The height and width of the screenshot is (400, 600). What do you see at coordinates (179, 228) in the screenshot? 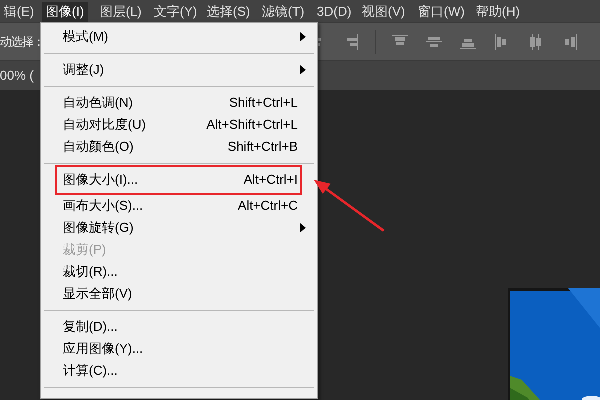
I see `menu-item: 图像旋转(G)` at bounding box center [179, 228].